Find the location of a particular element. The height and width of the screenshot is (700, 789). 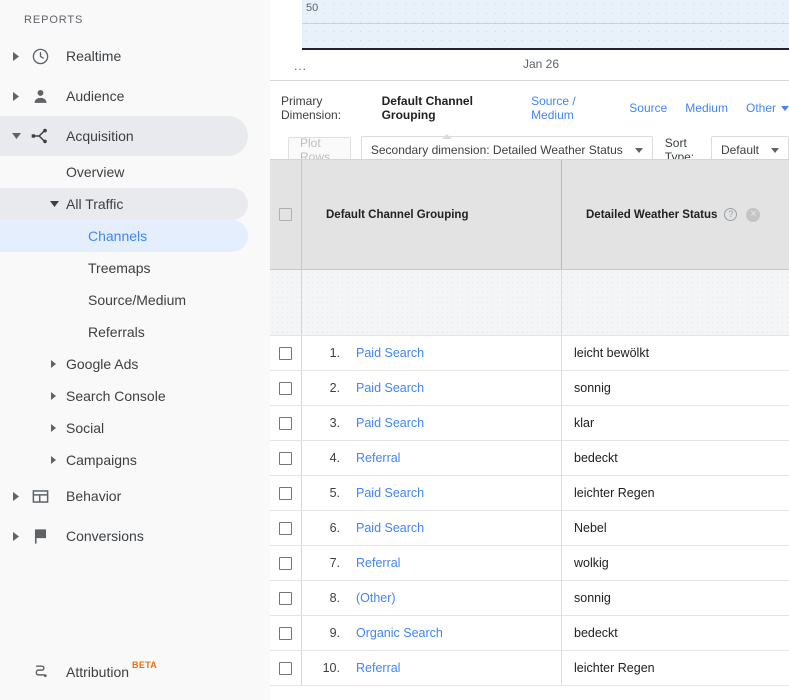

help-icon: ? is located at coordinates (731, 214).